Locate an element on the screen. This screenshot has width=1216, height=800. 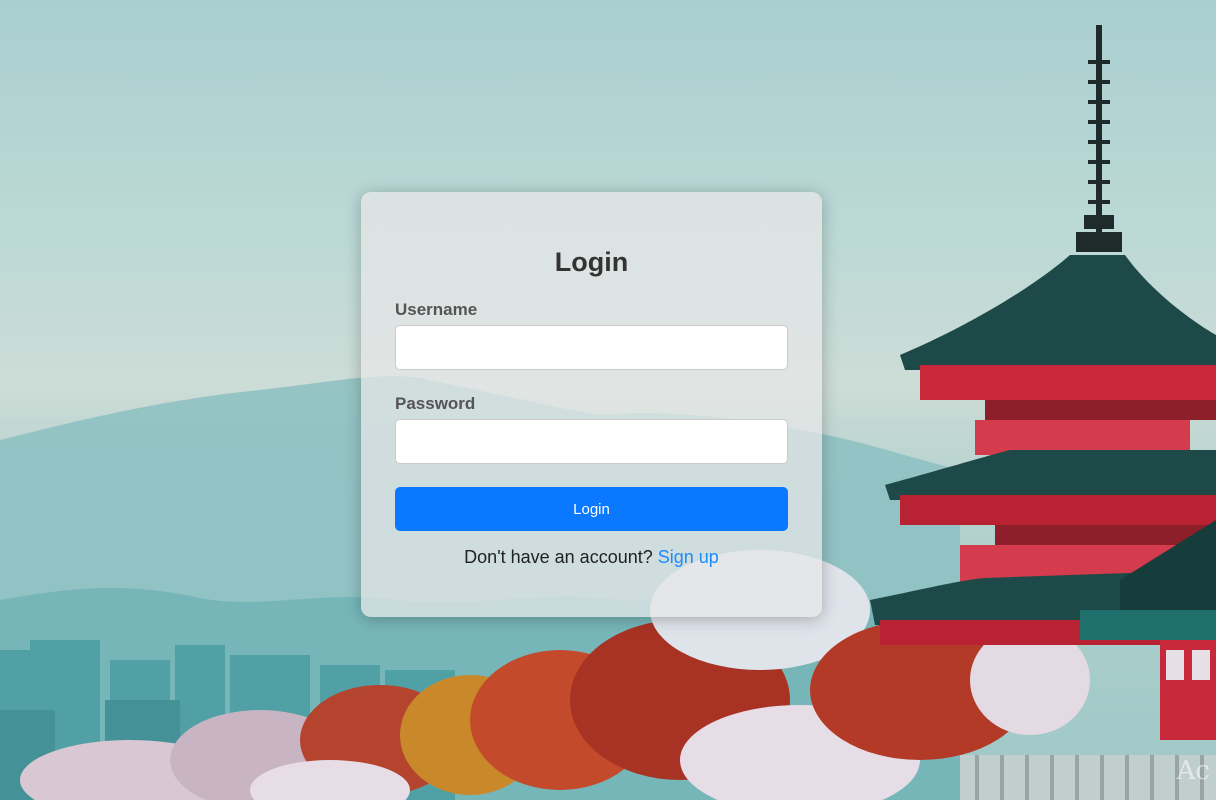
activation-watermark: Ac is located at coordinates (1193, 771).